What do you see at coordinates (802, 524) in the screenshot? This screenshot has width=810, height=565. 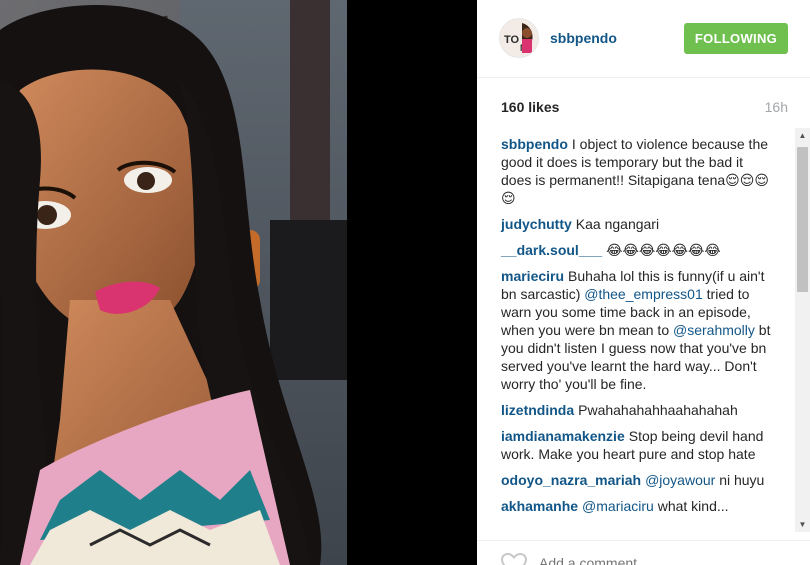 I see `scroll-down-icon: ▼` at bounding box center [802, 524].